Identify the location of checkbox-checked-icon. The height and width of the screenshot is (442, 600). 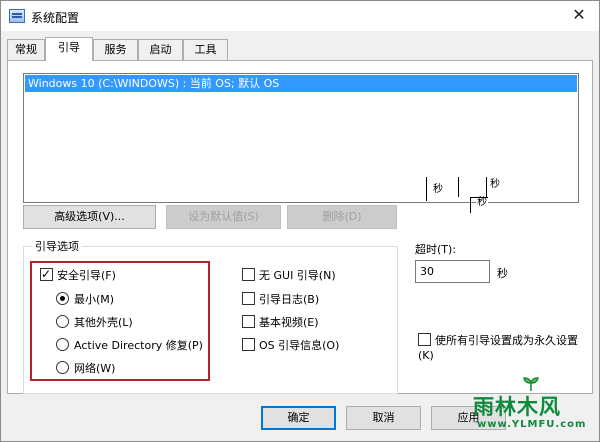
(46, 274).